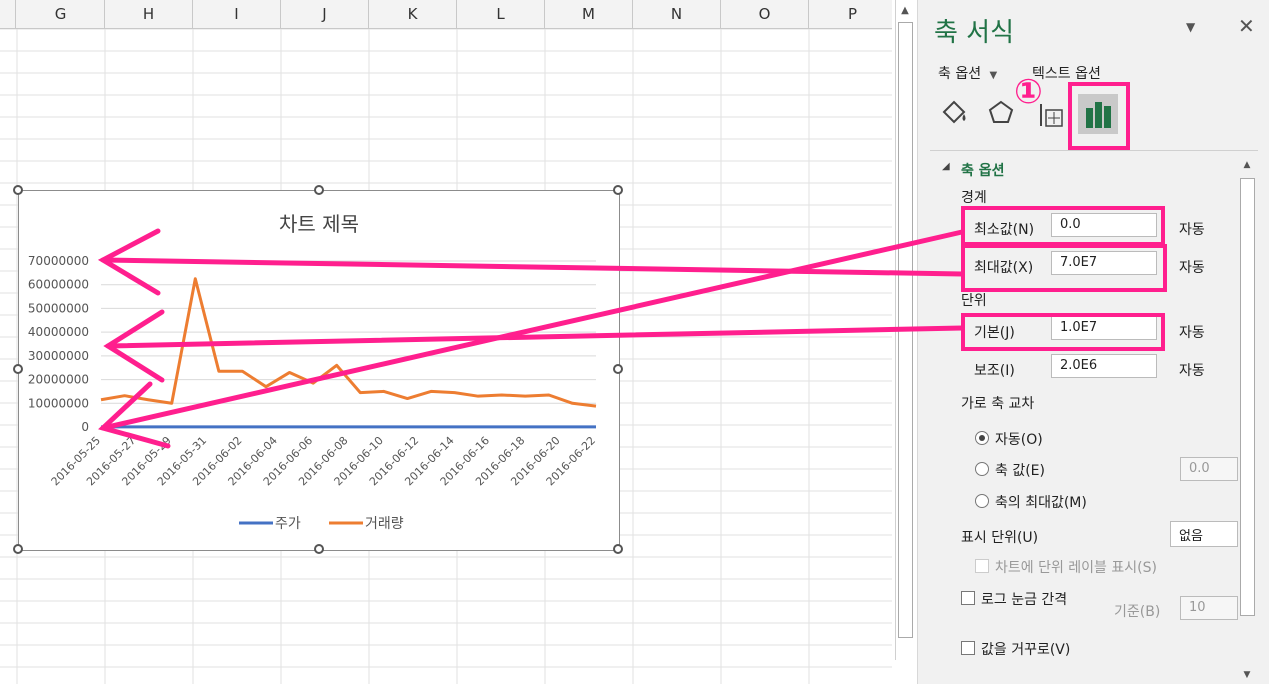 Image resolution: width=1269 pixels, height=684 pixels. What do you see at coordinates (319, 190) in the screenshot?
I see `resize-handle-tm` at bounding box center [319, 190].